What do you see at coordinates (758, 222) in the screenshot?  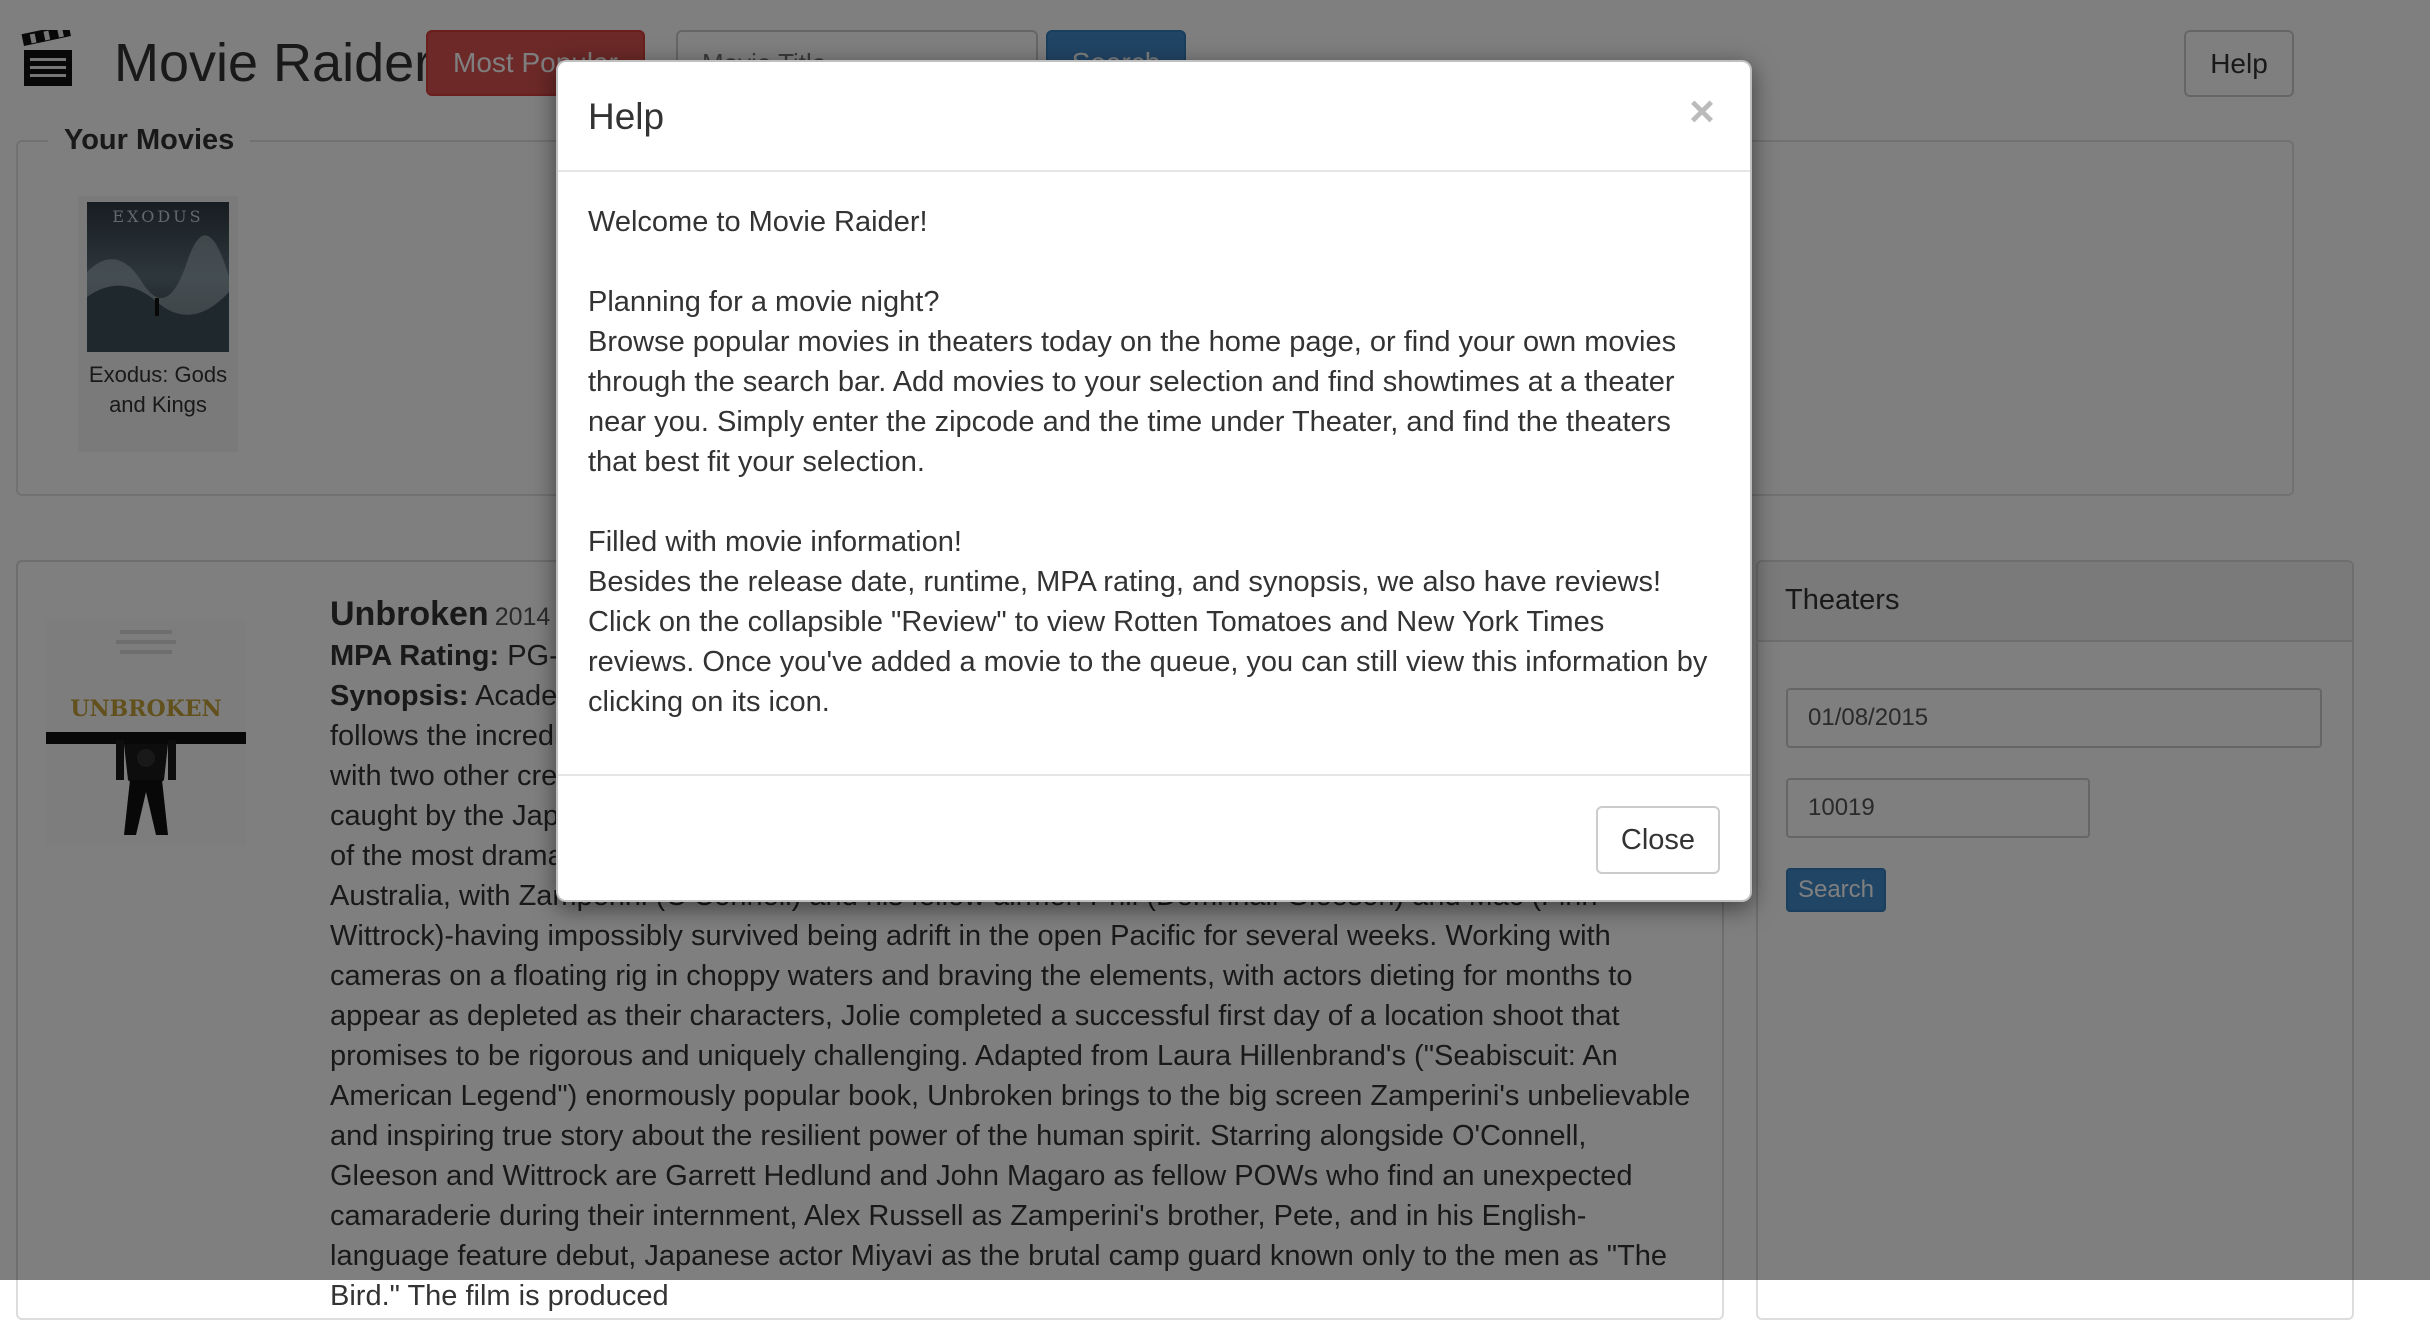 I see `welcome-text: Welcome to Movie Raider!` at bounding box center [758, 222].